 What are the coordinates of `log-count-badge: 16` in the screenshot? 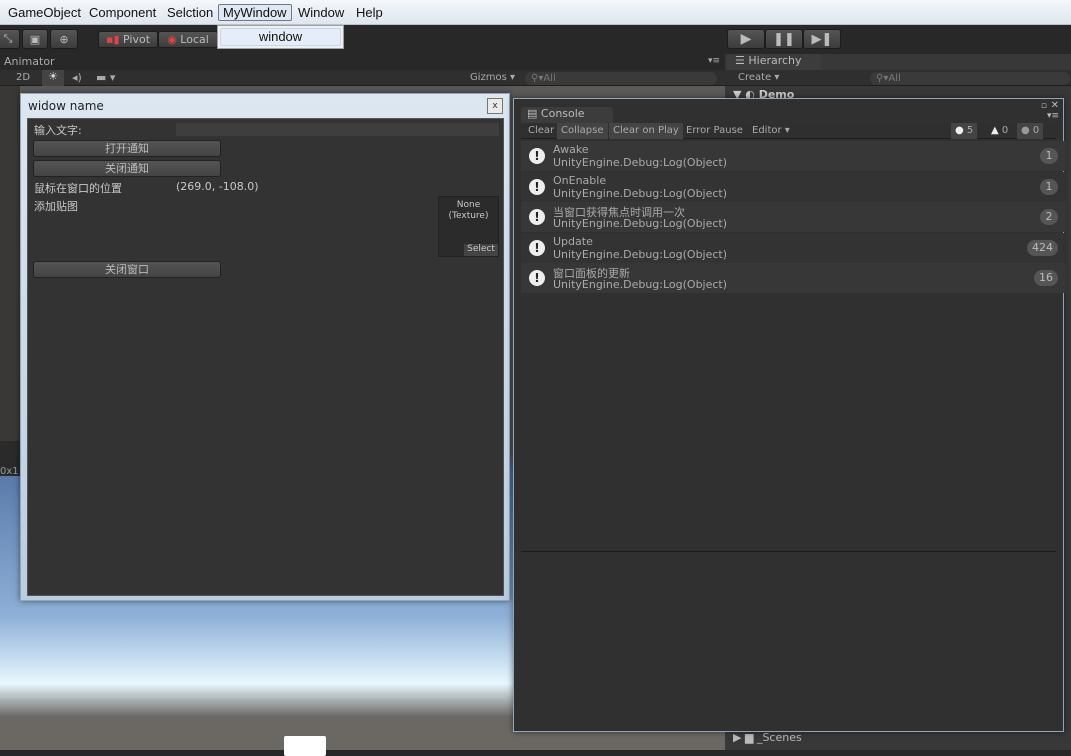 It's located at (1046, 278).